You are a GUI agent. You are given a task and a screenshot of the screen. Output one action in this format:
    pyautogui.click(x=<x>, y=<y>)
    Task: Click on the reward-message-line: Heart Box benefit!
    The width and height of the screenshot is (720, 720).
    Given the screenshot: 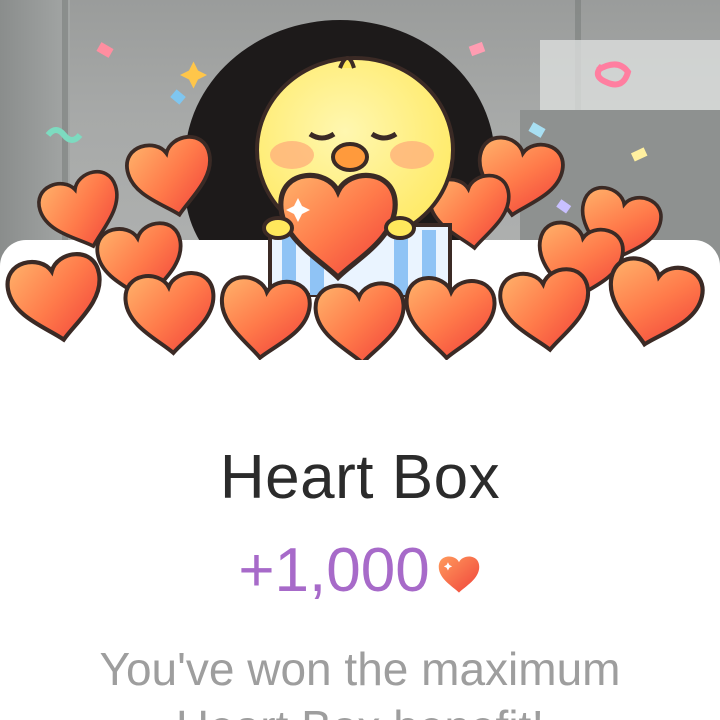 What is the action you would take?
    pyautogui.click(x=360, y=709)
    